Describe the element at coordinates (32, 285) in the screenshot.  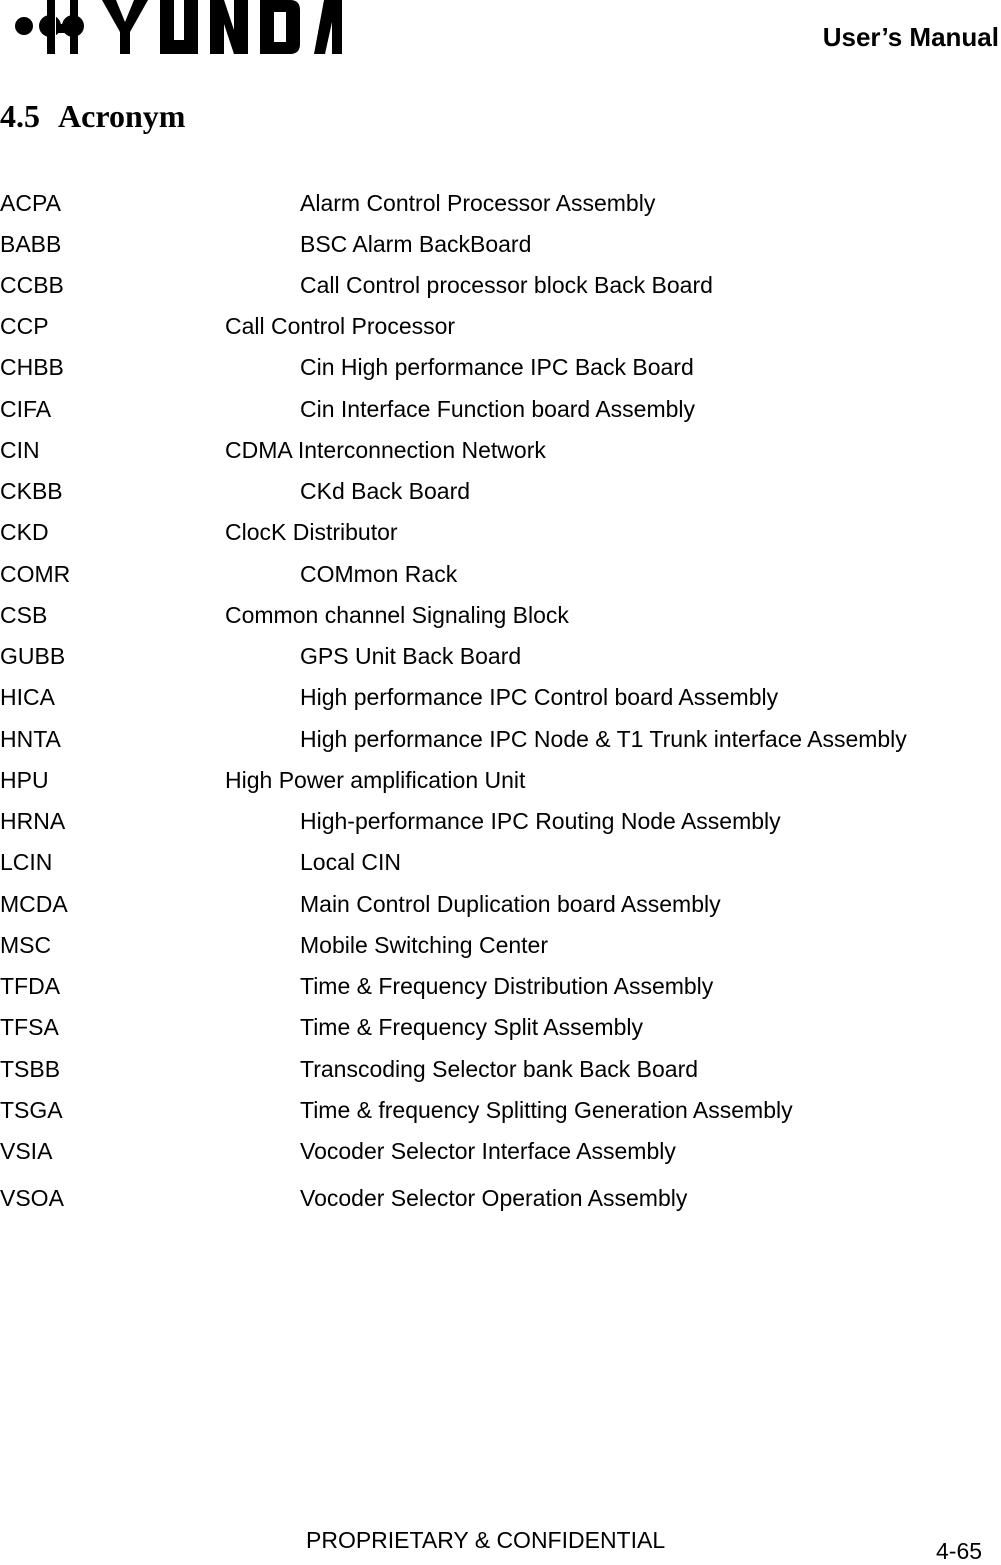
I see `acronym-abbreviation: CCBB` at that location.